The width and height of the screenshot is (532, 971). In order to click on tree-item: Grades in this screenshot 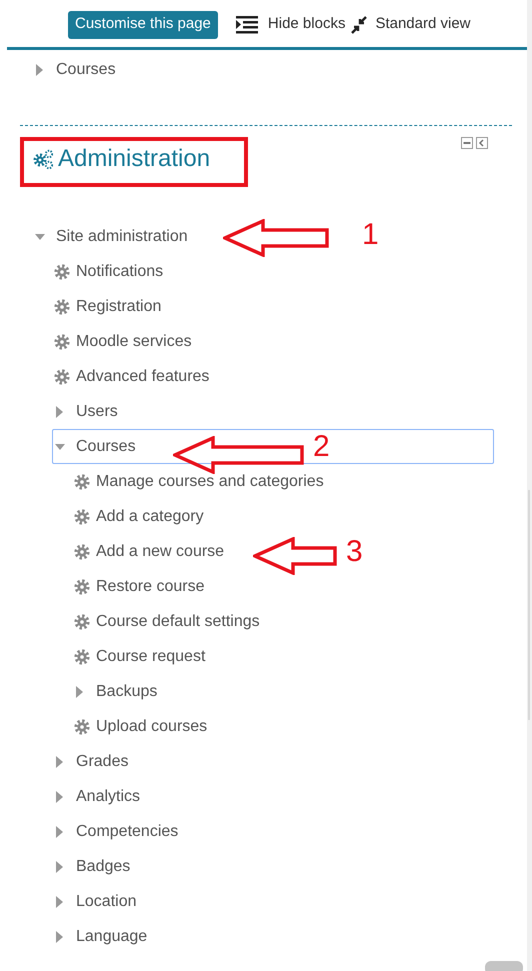, I will do `click(92, 761)`.